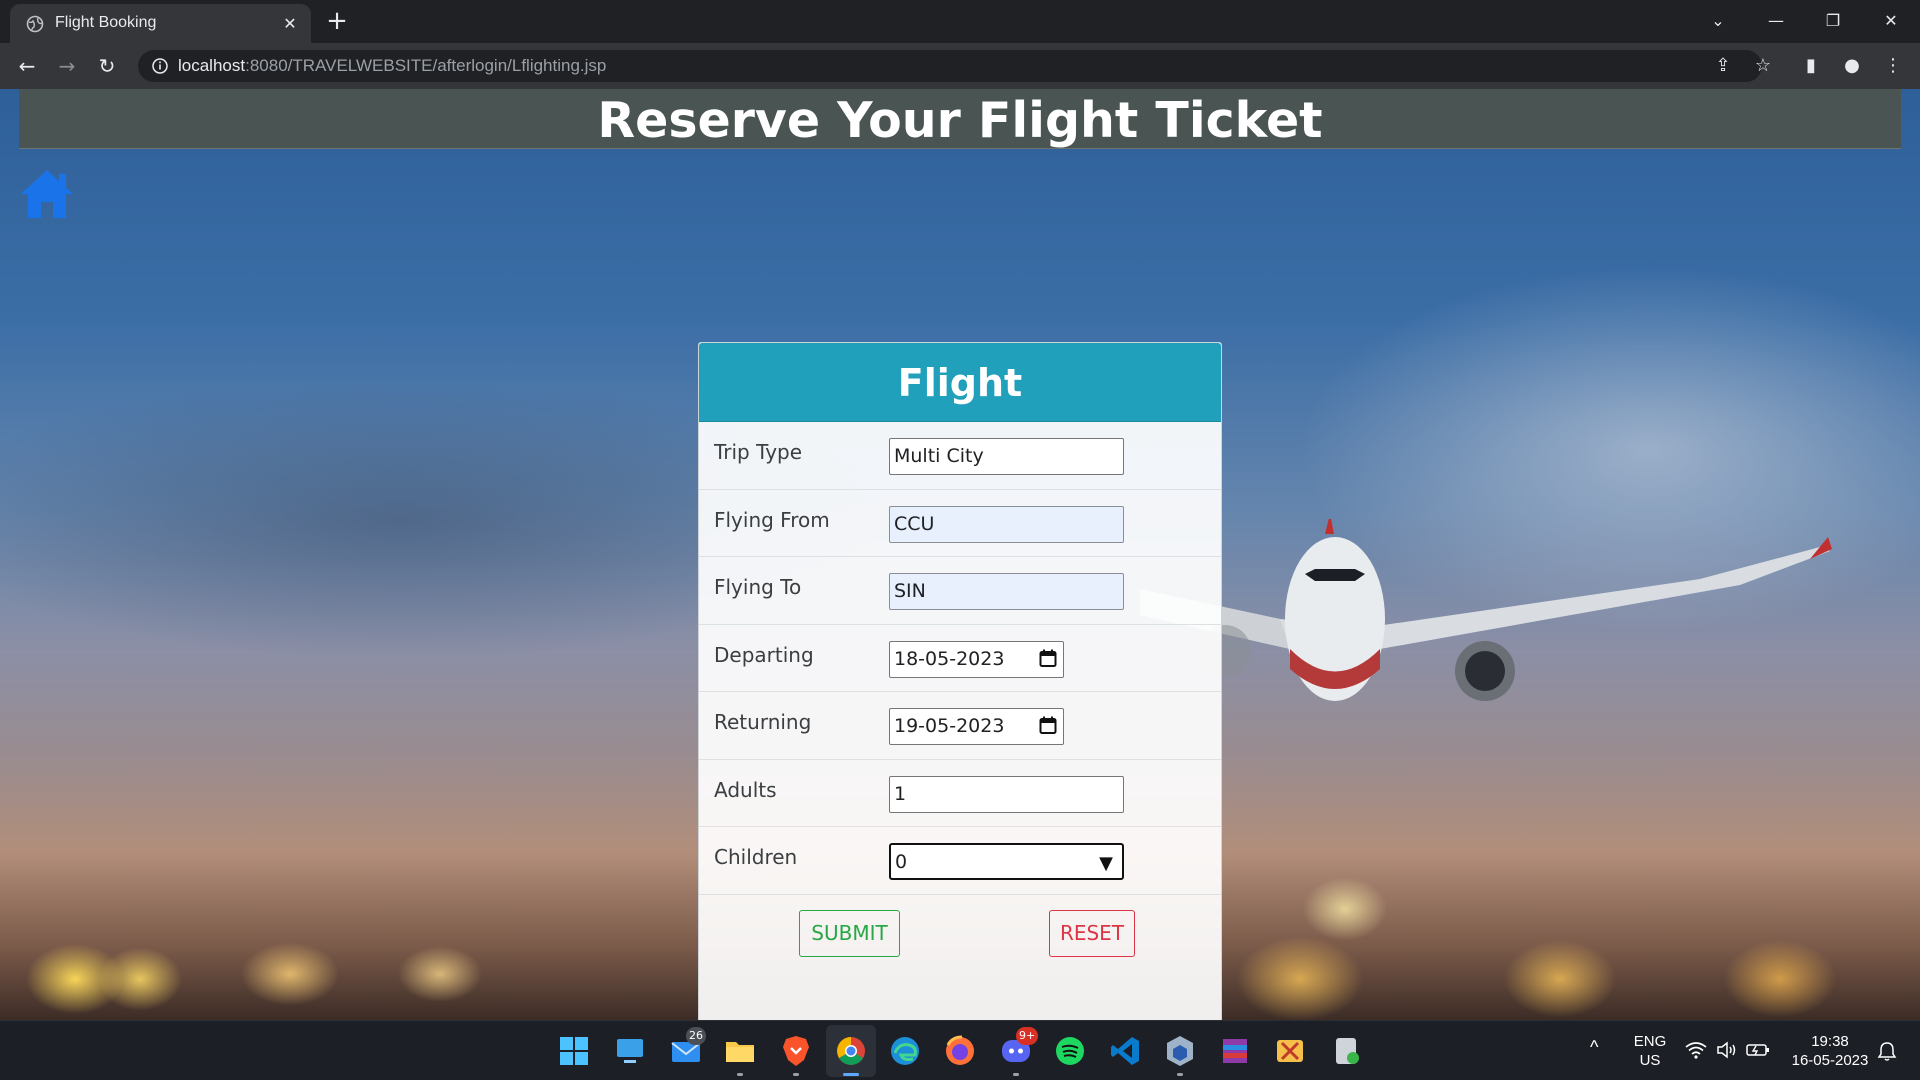  I want to click on card-header: Flight, so click(960, 382).